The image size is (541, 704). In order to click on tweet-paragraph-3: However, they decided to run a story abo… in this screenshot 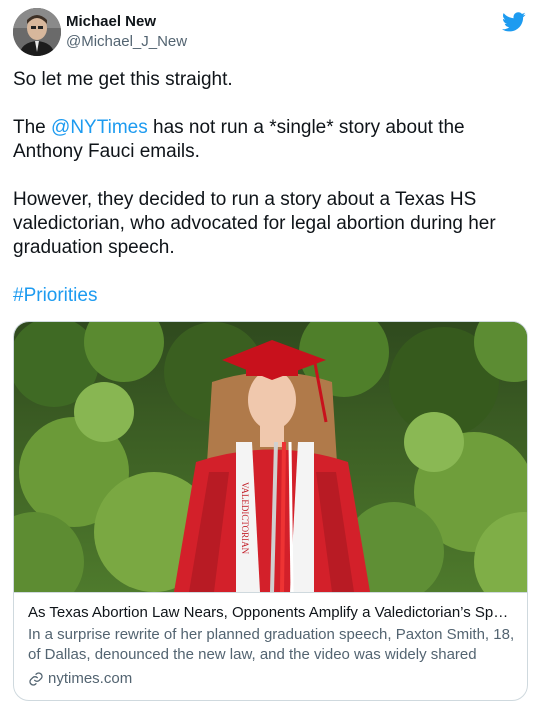, I will do `click(254, 223)`.